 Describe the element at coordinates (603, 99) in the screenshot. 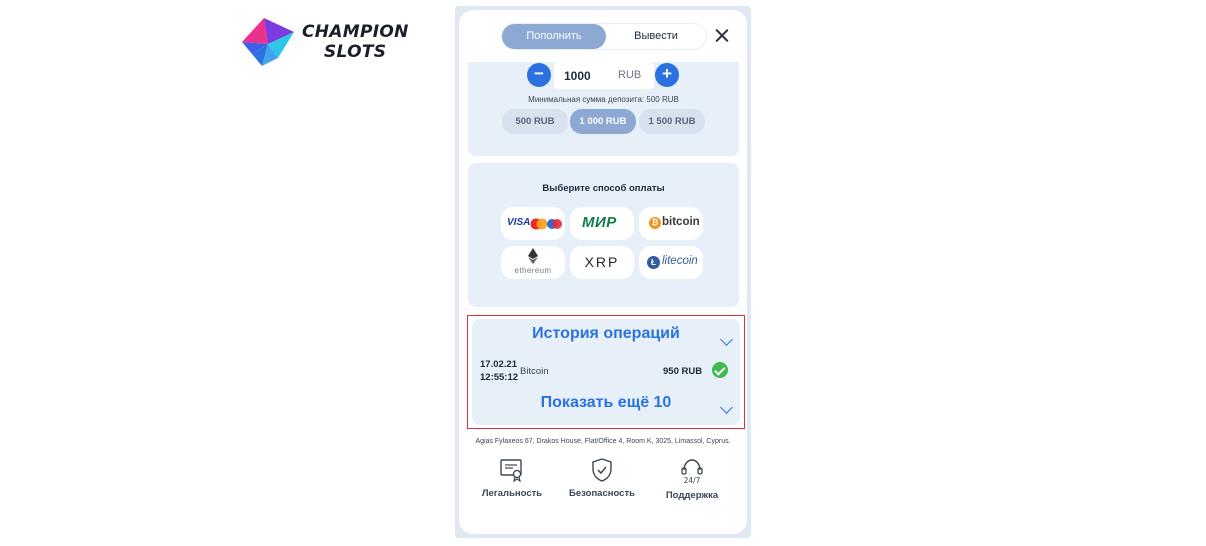

I see `min-deposit-note: Минимальная сумма депозита: 500 RUB` at that location.